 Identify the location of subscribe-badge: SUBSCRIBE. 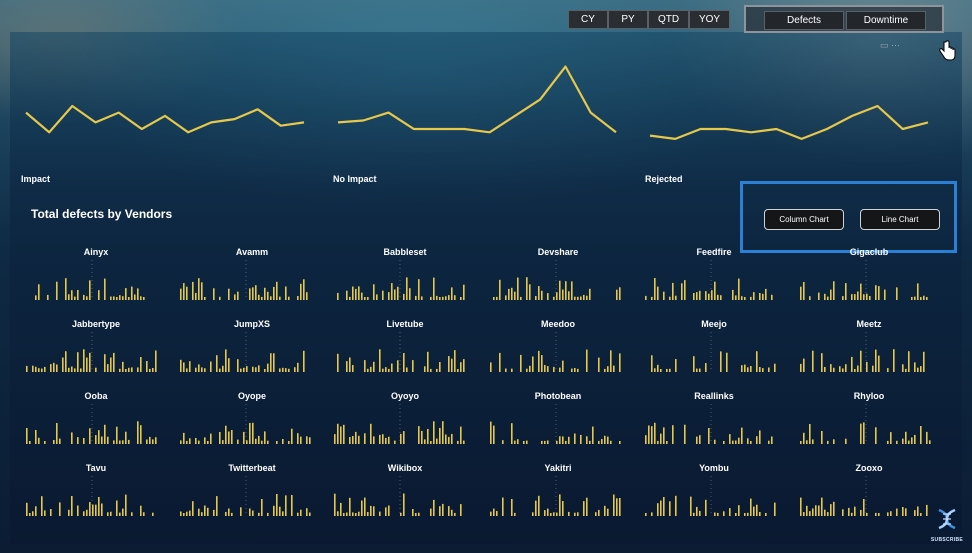
(947, 524).